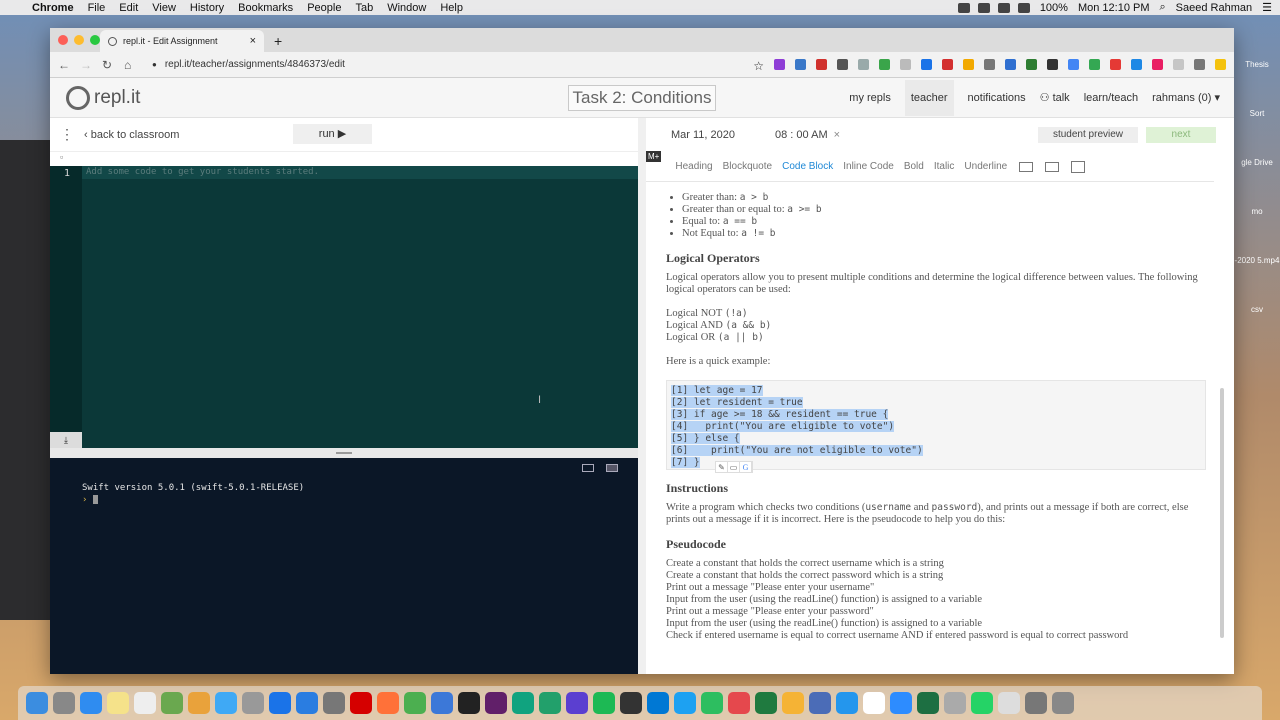 Image resolution: width=1280 pixels, height=720 pixels. I want to click on more-options-icon: ⋮, so click(70, 134).